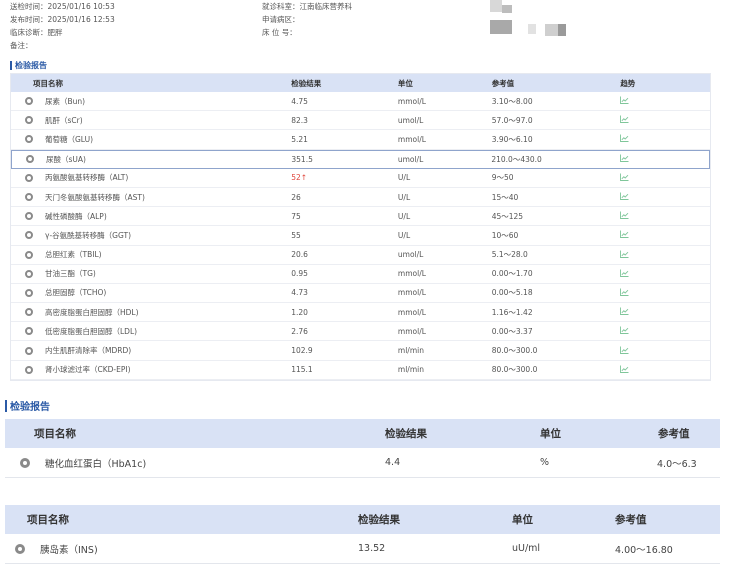 Image resolution: width=750 pixels, height=577 pixels. I want to click on item-result: 1.20, so click(299, 312).